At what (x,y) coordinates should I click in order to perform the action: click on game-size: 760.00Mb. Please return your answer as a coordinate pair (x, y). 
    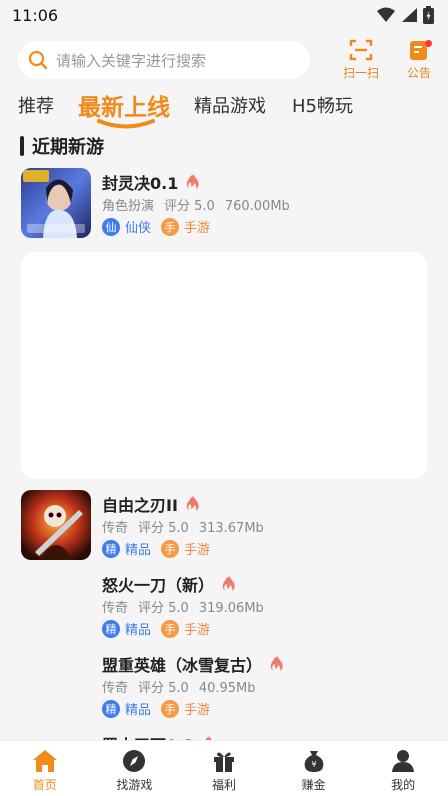
    Looking at the image, I should click on (257, 206).